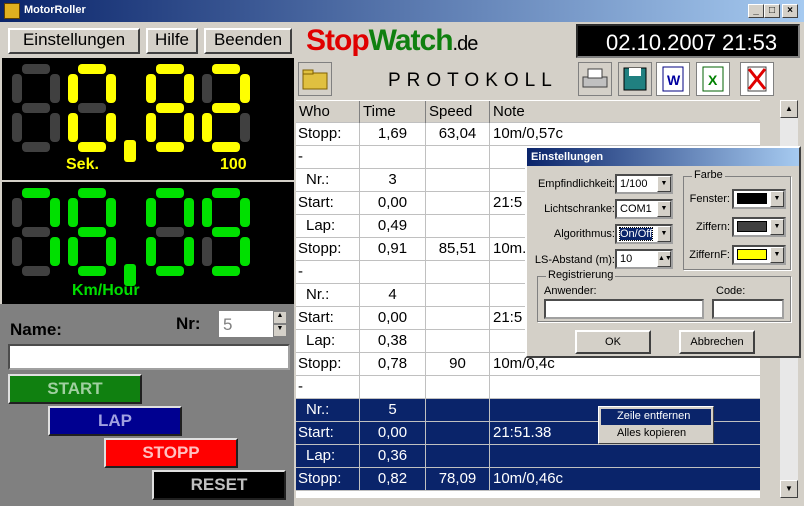  What do you see at coordinates (579, 209) in the screenshot?
I see `barrier-label: Lichtschranke:` at bounding box center [579, 209].